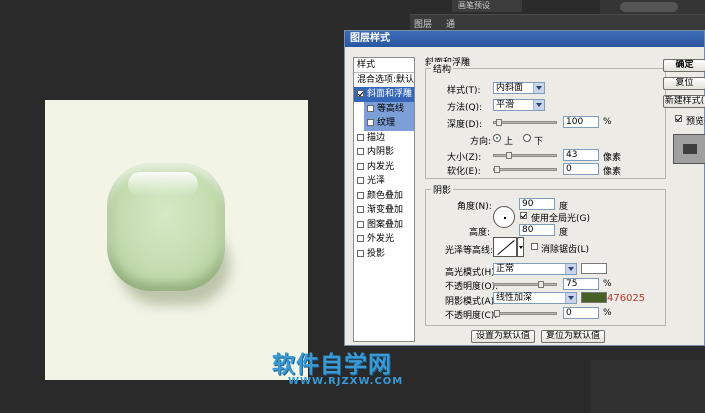  What do you see at coordinates (384, 239) in the screenshot?
I see `style-item-outer-glow: 外发光` at bounding box center [384, 239].